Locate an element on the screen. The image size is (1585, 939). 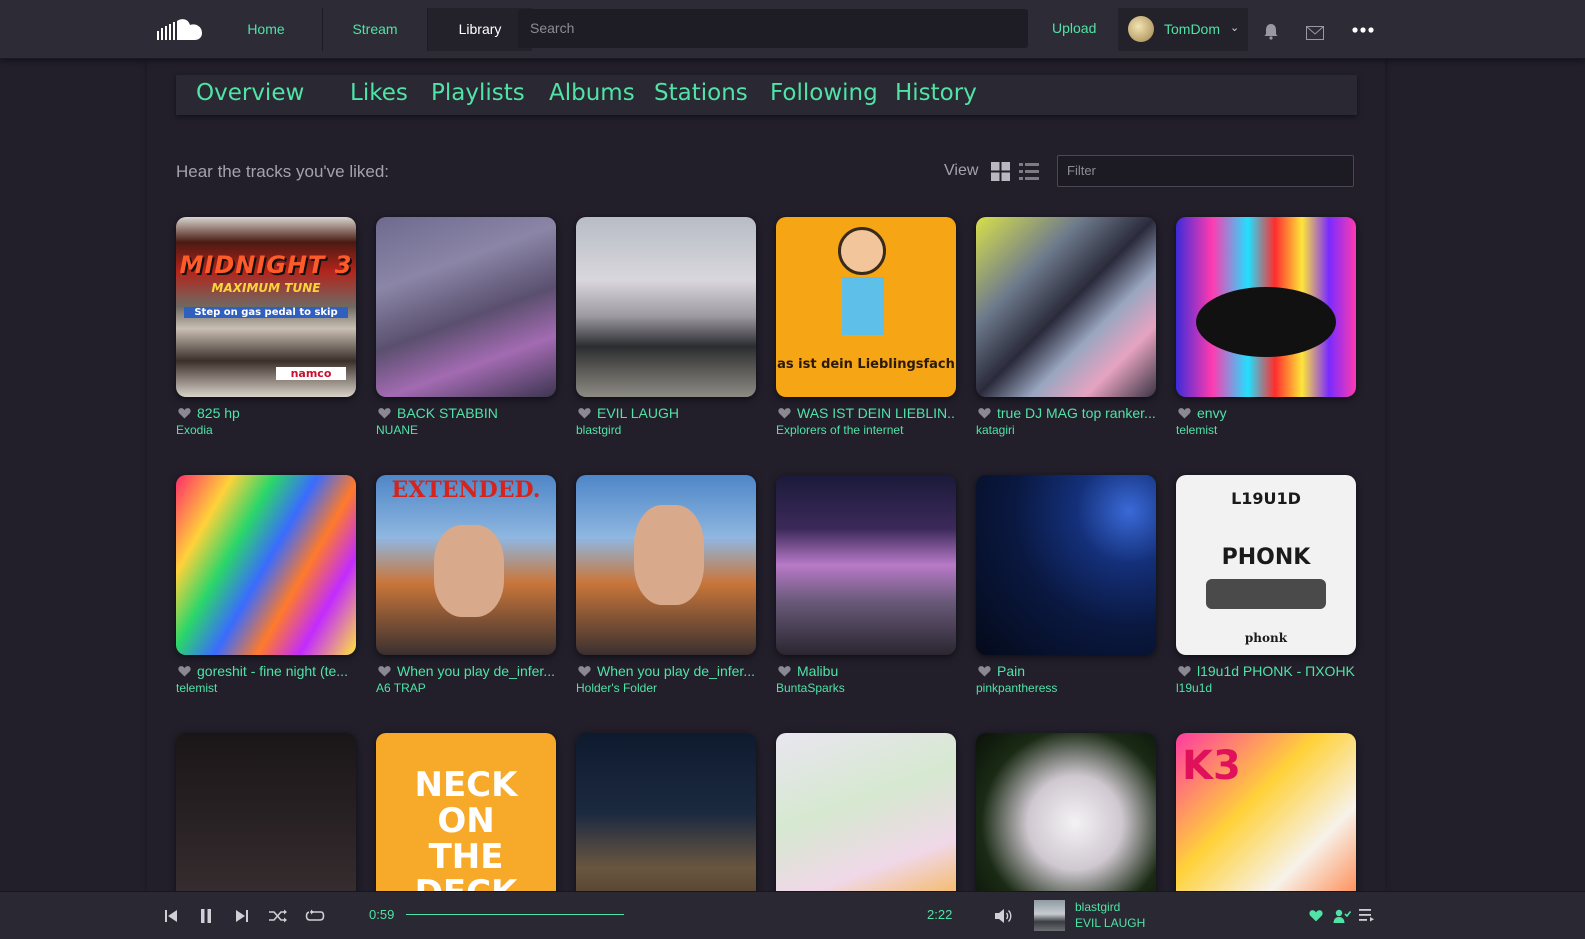
track-artist: A6 TRAP is located at coordinates (466, 688).